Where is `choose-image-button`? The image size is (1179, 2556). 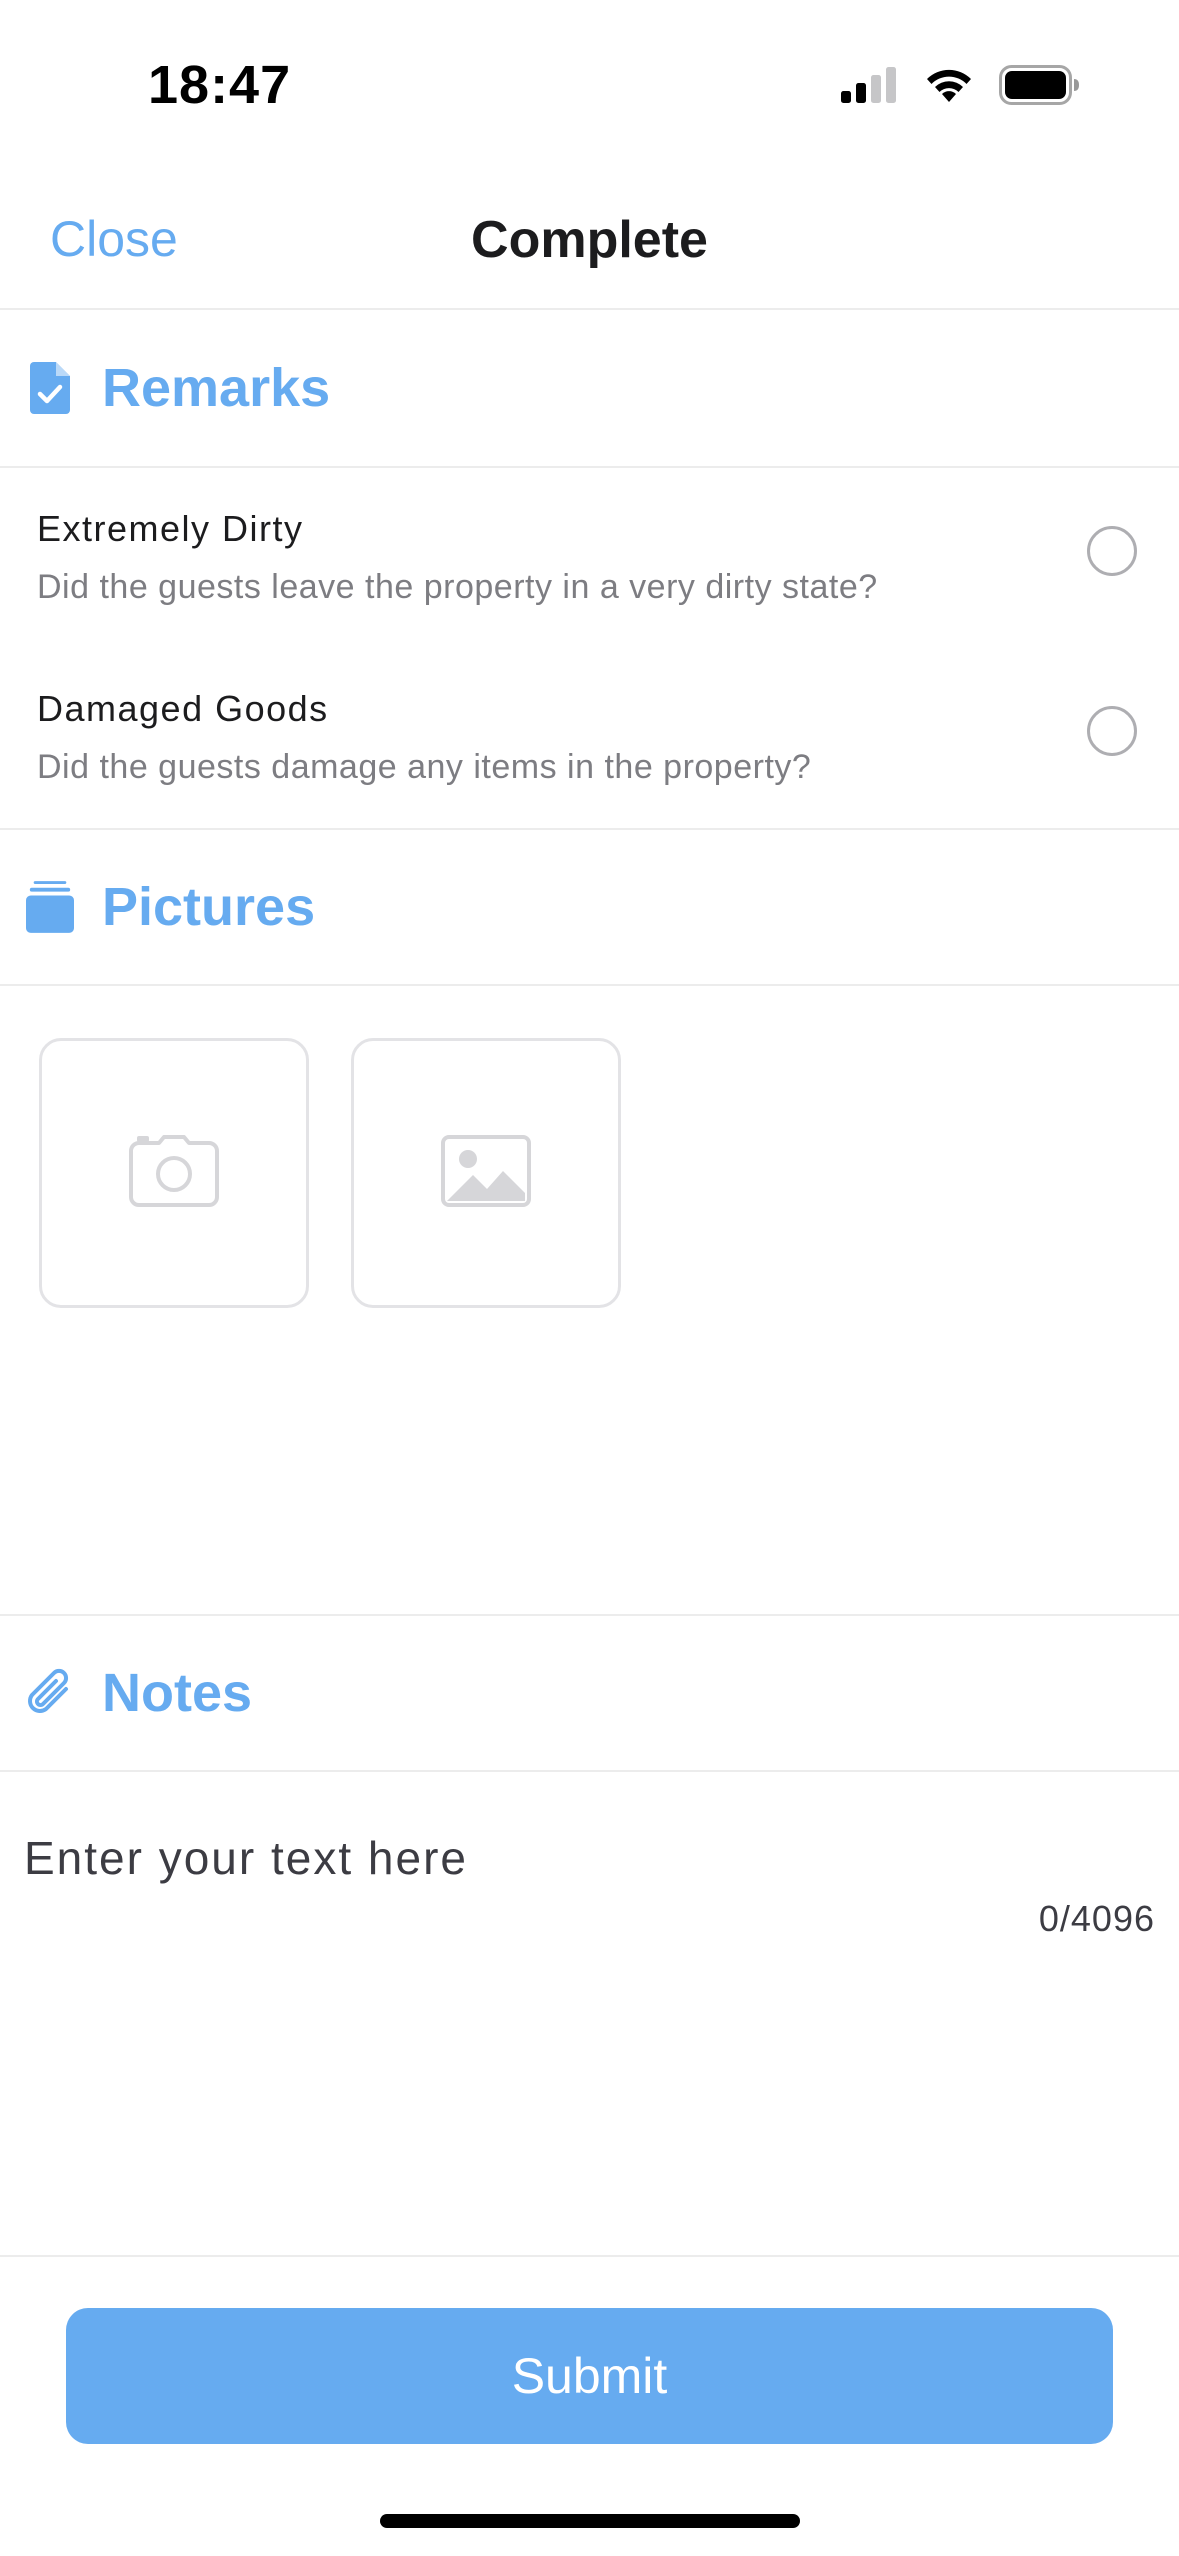 choose-image-button is located at coordinates (486, 1173).